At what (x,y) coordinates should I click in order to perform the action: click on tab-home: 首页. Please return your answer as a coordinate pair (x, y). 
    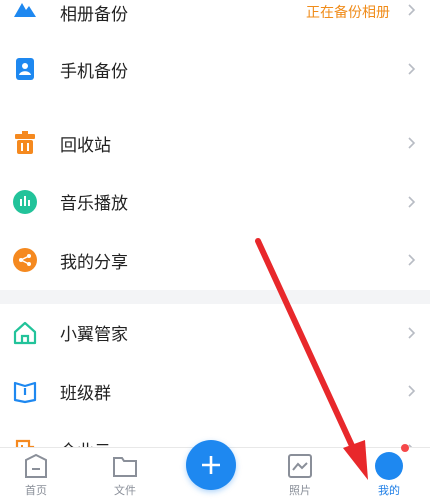
    Looking at the image, I should click on (36, 475).